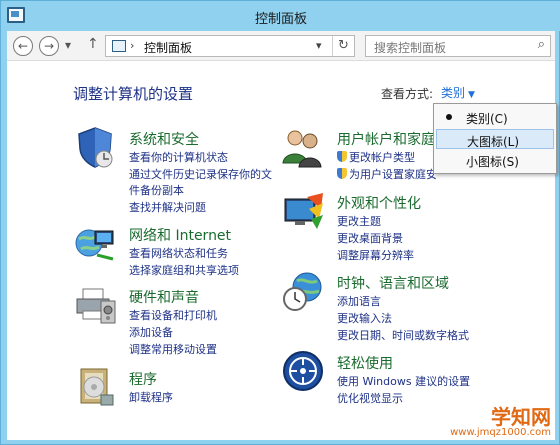 The image size is (560, 445). Describe the element at coordinates (453, 93) in the screenshot. I see `view-by-value: 类别` at that location.